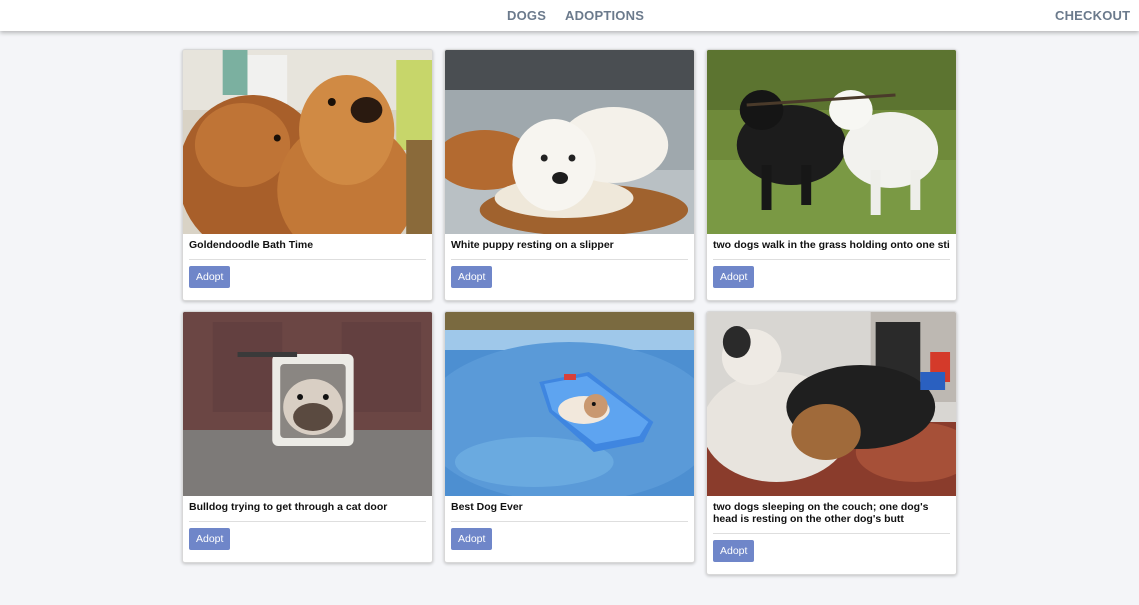 The width and height of the screenshot is (1139, 605). I want to click on dog-card: Goldendoodle Bath Time Adopt, so click(307, 175).